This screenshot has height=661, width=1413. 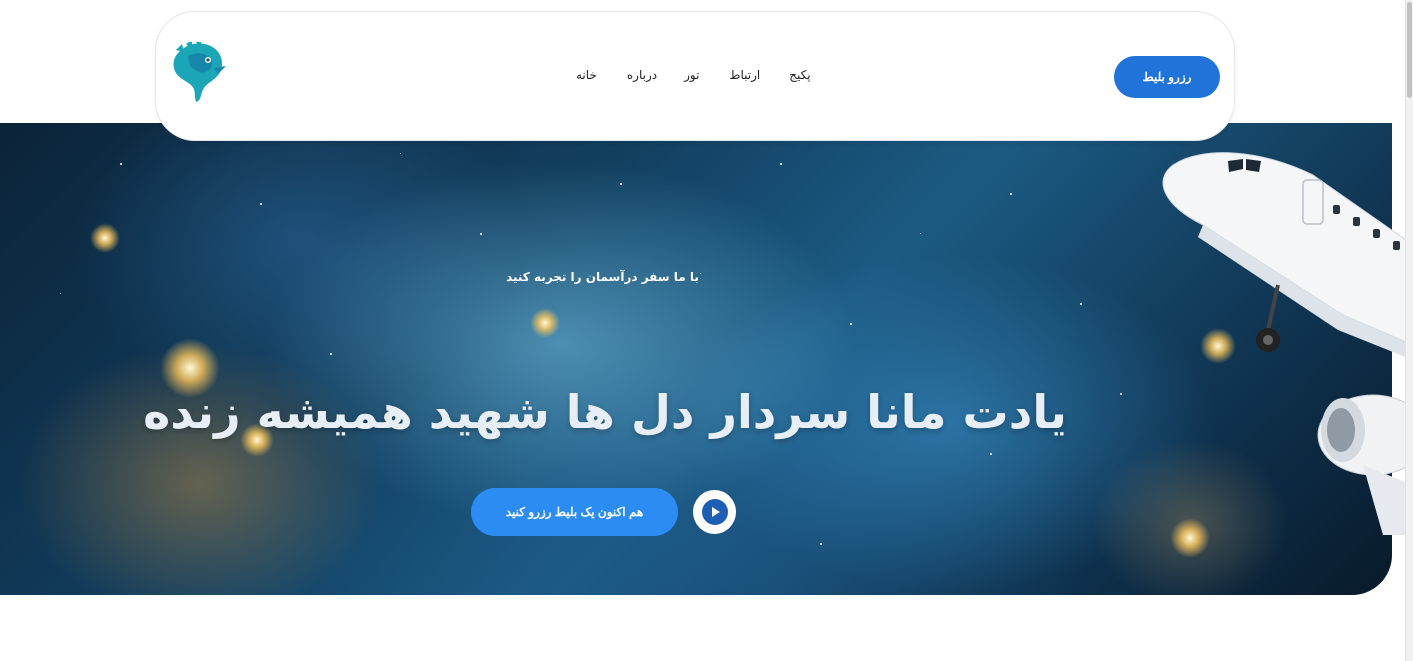 I want to click on hero-title: یادت مانا سردار دل ها شهید همیشه زنده, so click(x=605, y=412).